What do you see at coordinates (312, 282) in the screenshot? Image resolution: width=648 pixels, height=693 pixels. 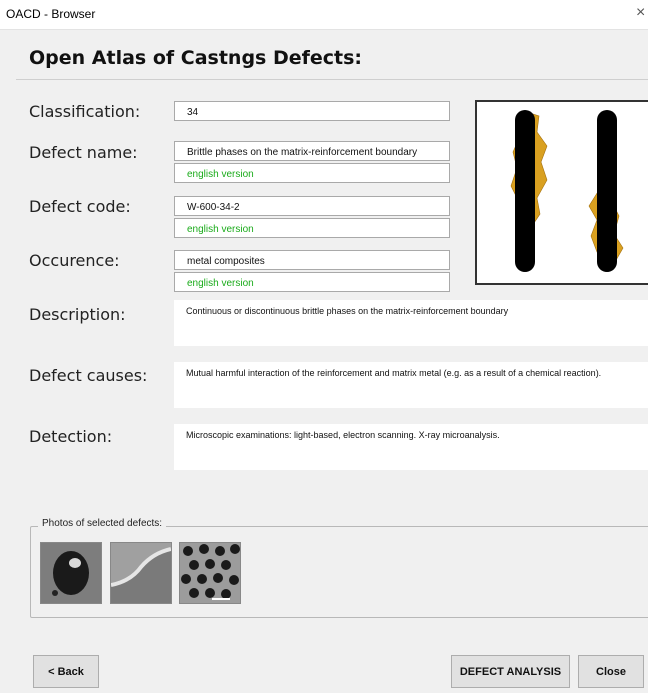 I see `occurence-english-field: english version` at bounding box center [312, 282].